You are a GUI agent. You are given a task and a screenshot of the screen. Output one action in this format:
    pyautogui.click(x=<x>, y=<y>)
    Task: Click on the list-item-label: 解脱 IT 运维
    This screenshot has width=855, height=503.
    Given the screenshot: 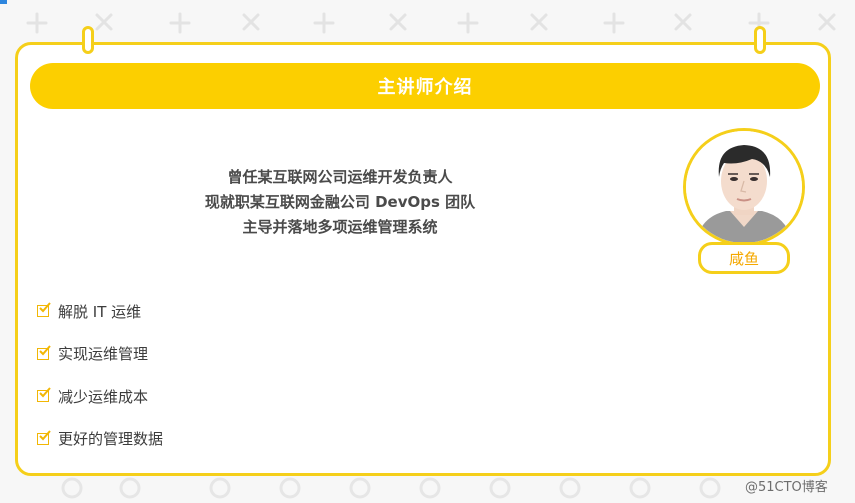 What is the action you would take?
    pyautogui.click(x=100, y=311)
    